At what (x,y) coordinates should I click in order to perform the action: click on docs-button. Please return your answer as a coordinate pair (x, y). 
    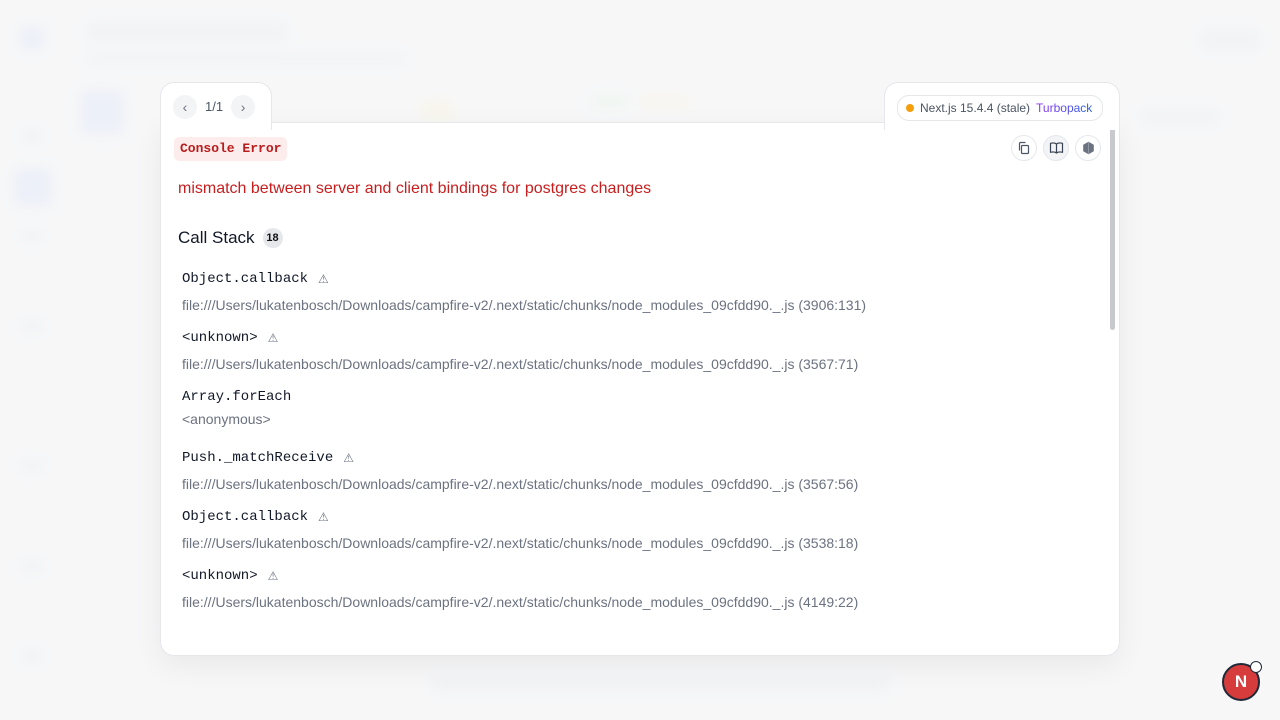
    Looking at the image, I should click on (1056, 148).